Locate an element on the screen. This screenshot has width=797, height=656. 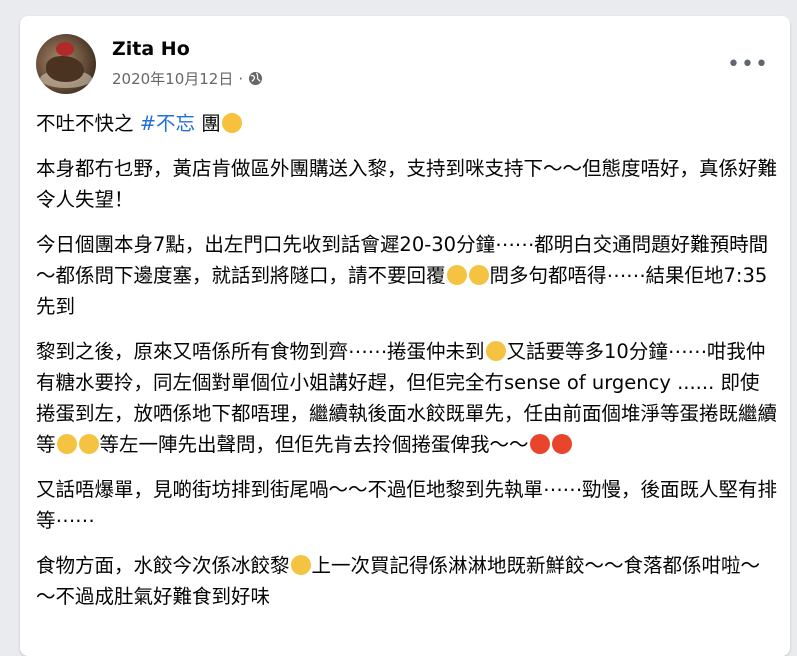
anxious-sweat-icon is located at coordinates (495, 351).